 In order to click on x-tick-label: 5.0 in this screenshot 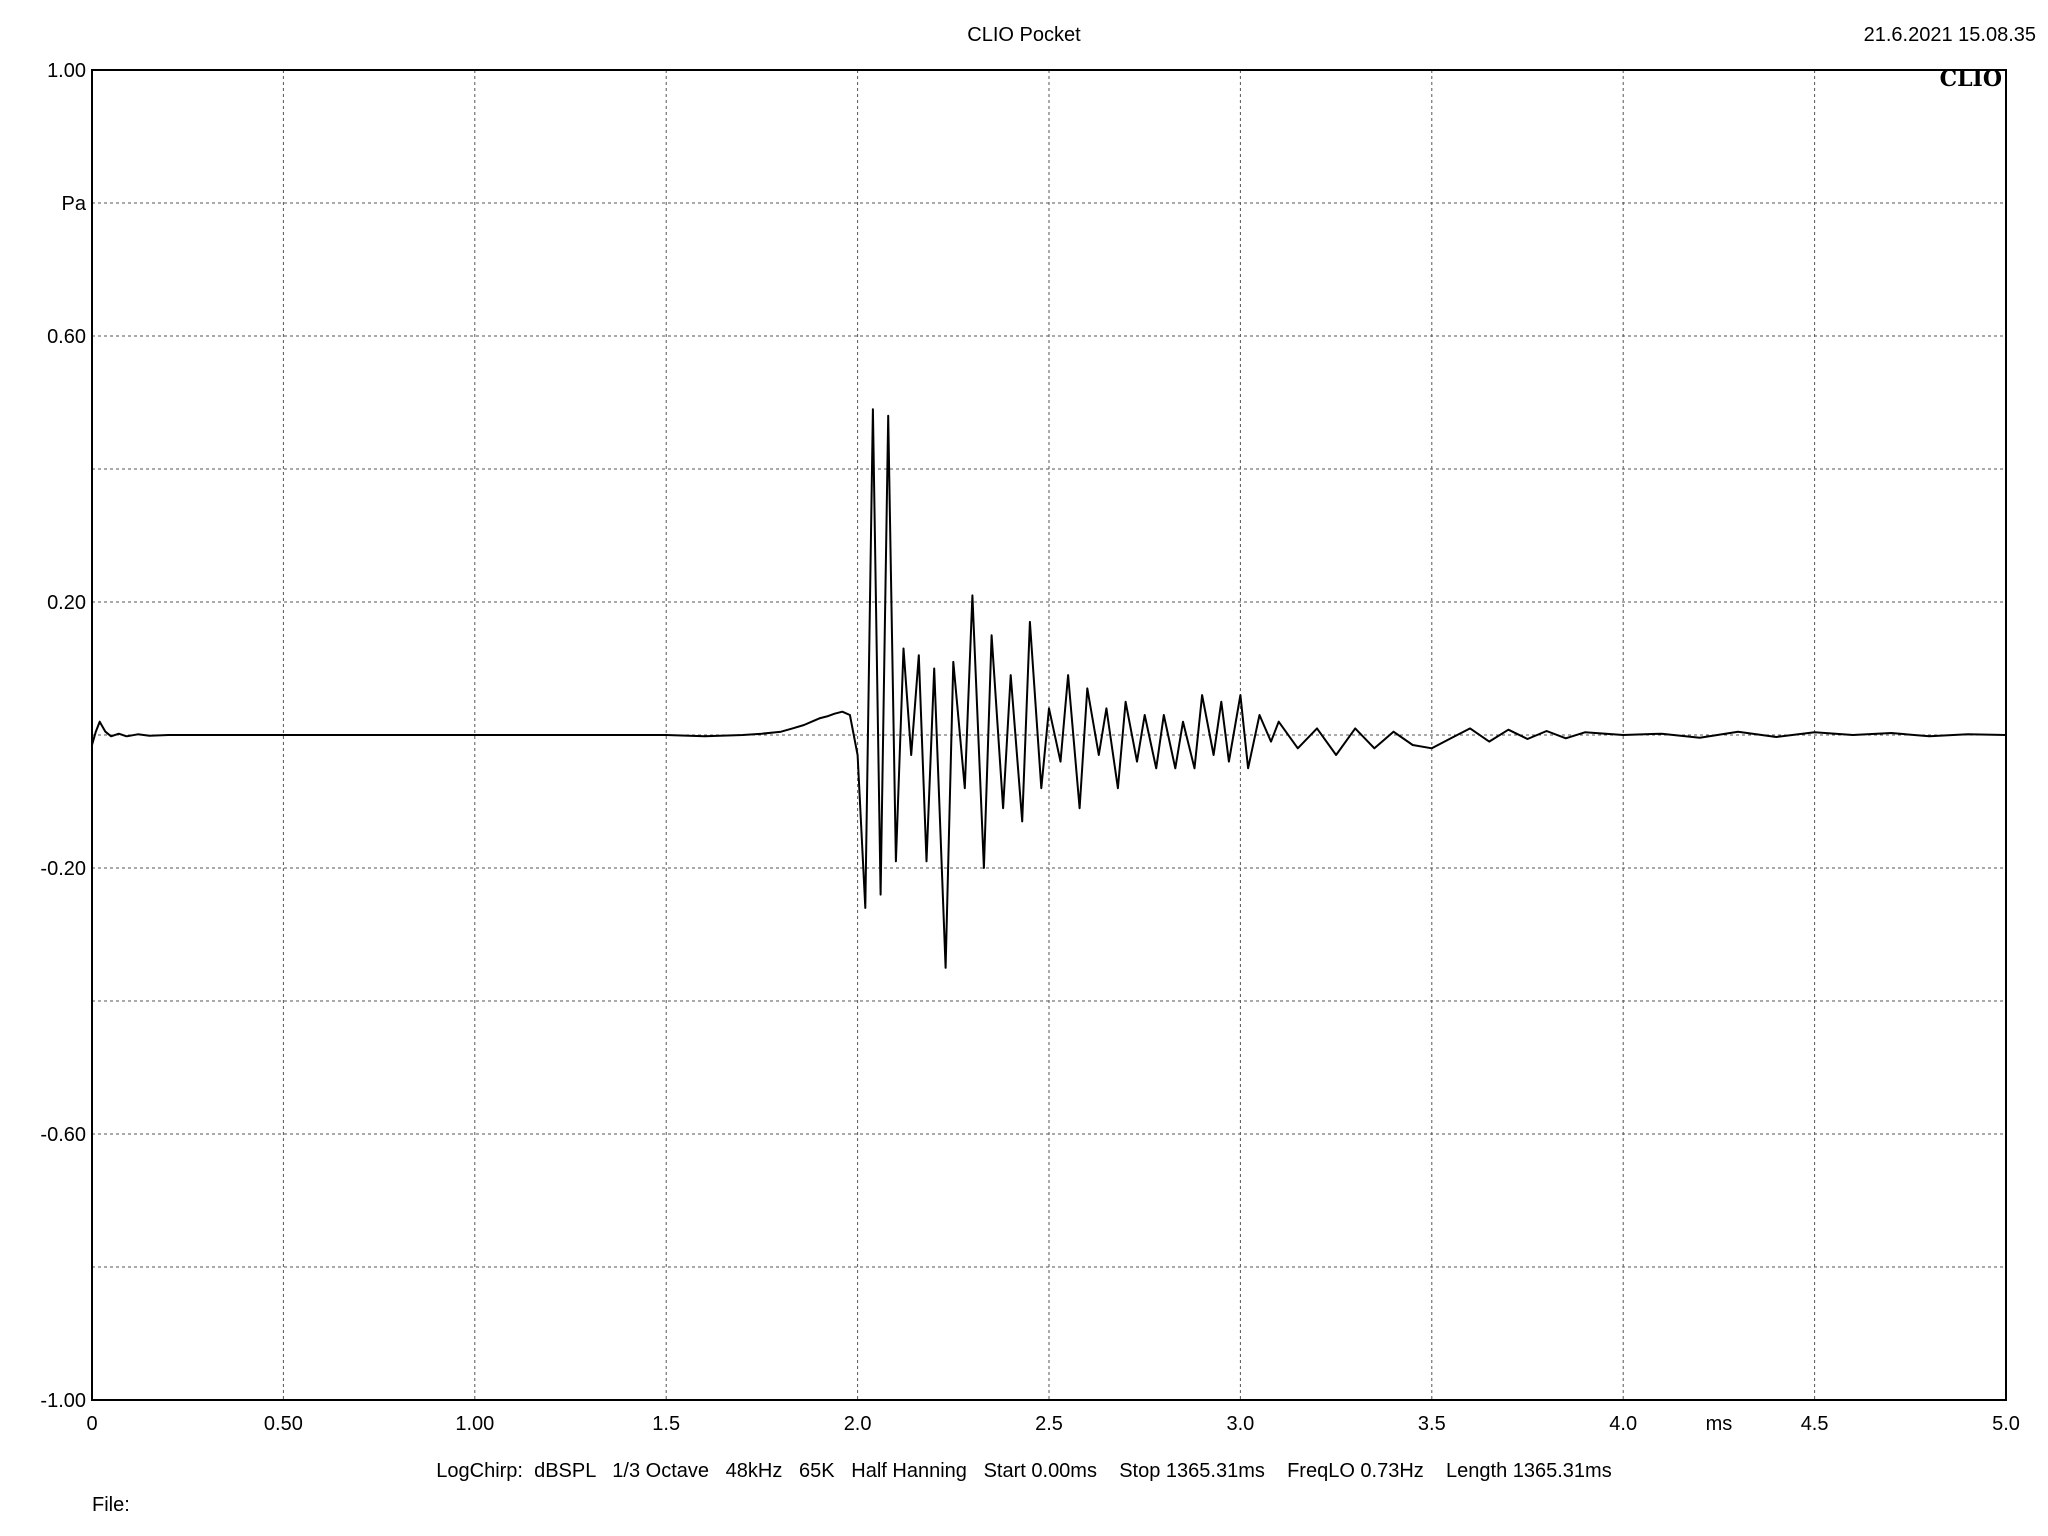, I will do `click(2006, 1424)`.